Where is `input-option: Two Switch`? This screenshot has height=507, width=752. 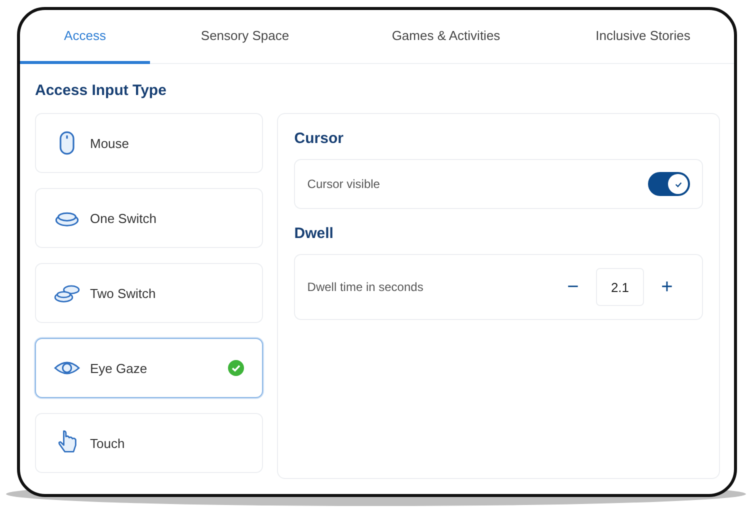
input-option: Two Switch is located at coordinates (149, 293).